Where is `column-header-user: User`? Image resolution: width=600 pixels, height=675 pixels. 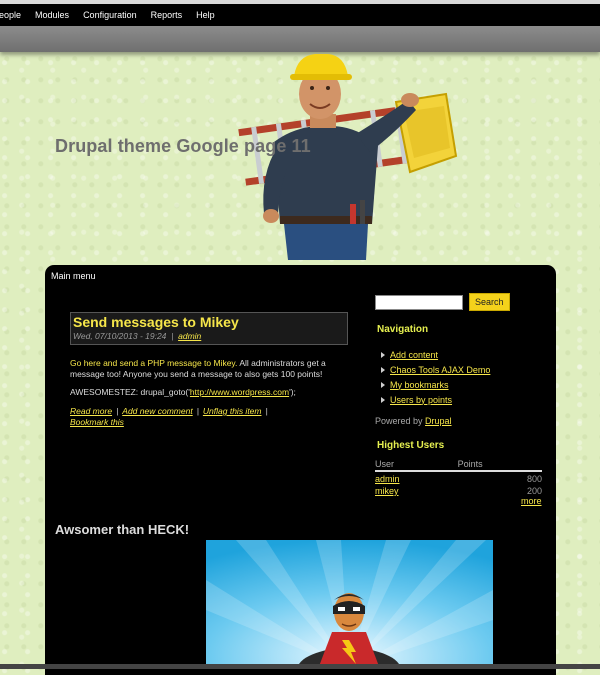 column-header-user: User is located at coordinates (416, 465).